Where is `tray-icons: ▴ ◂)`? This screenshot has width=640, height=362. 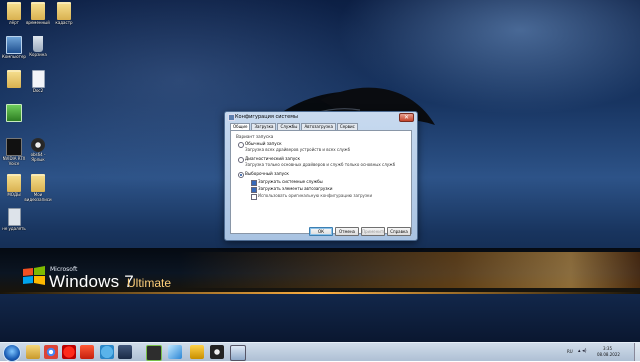 tray-icons: ▴ ◂) is located at coordinates (582, 351).